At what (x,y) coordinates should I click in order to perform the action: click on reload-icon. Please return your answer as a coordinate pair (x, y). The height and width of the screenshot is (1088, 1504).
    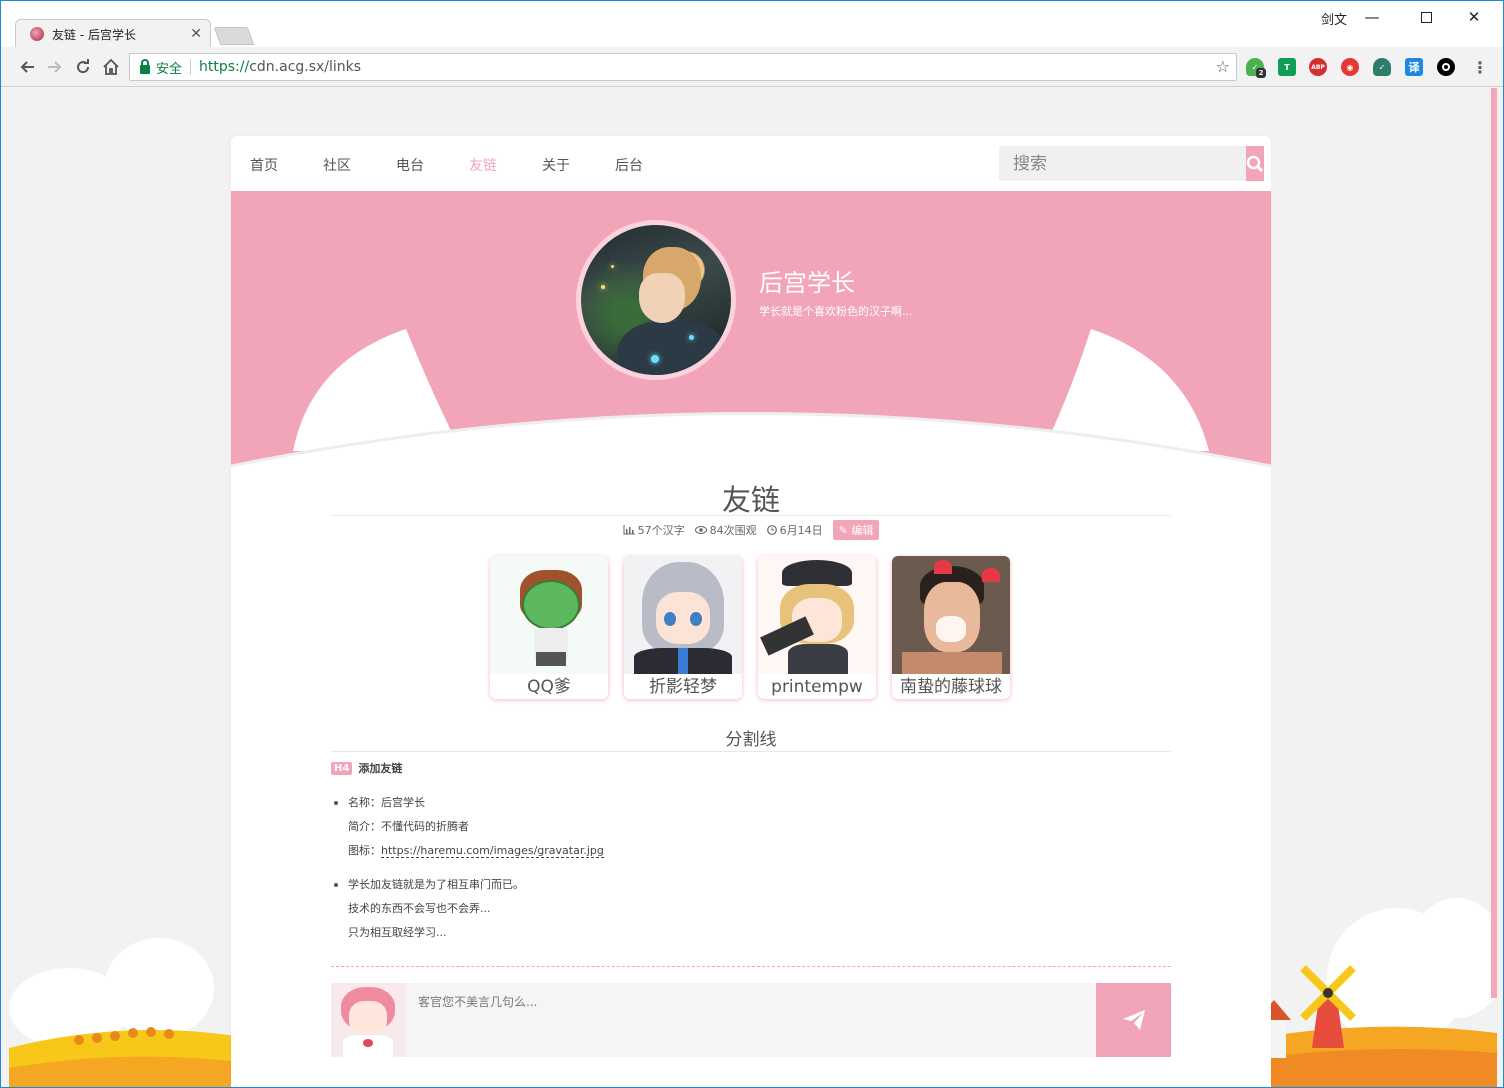
    Looking at the image, I should click on (83, 67).